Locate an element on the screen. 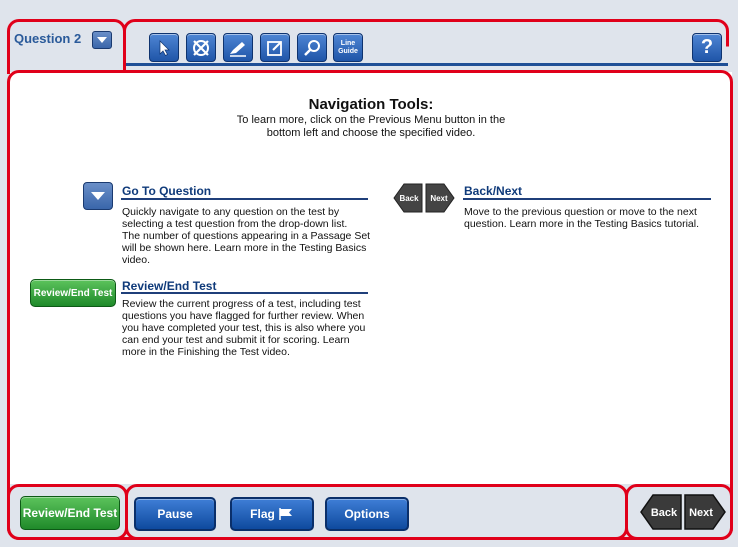 This screenshot has width=738, height=547. flag-button: Flag is located at coordinates (272, 514).